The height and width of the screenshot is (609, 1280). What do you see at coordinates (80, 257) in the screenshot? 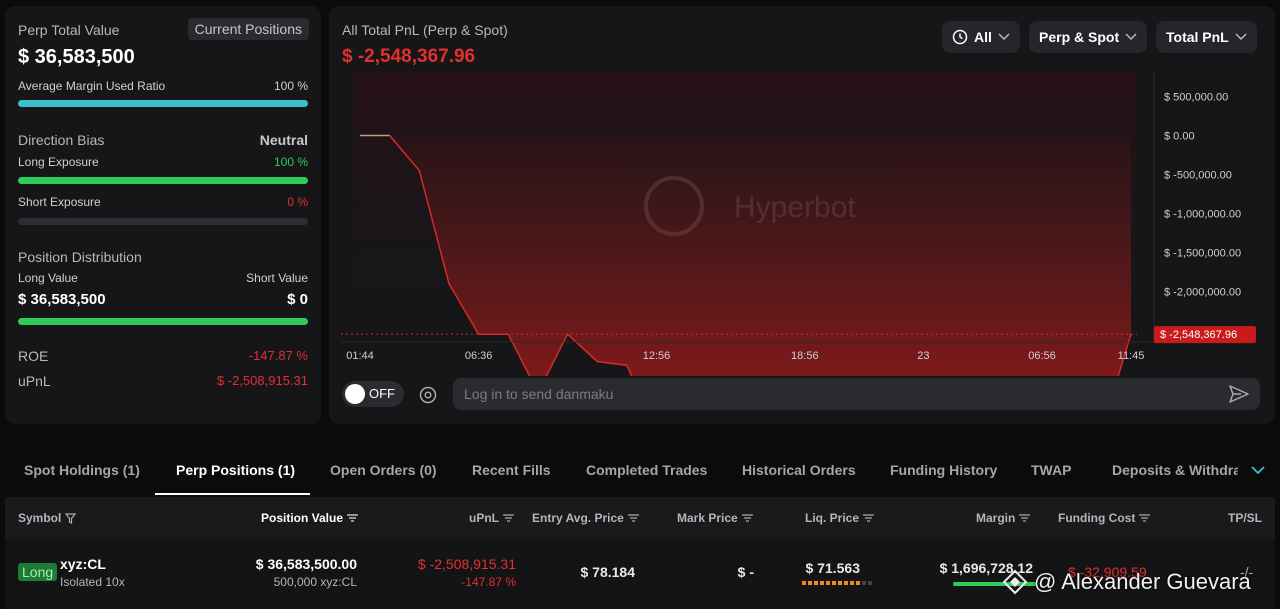
I see `position-distribution-label: Position Distribution` at bounding box center [80, 257].